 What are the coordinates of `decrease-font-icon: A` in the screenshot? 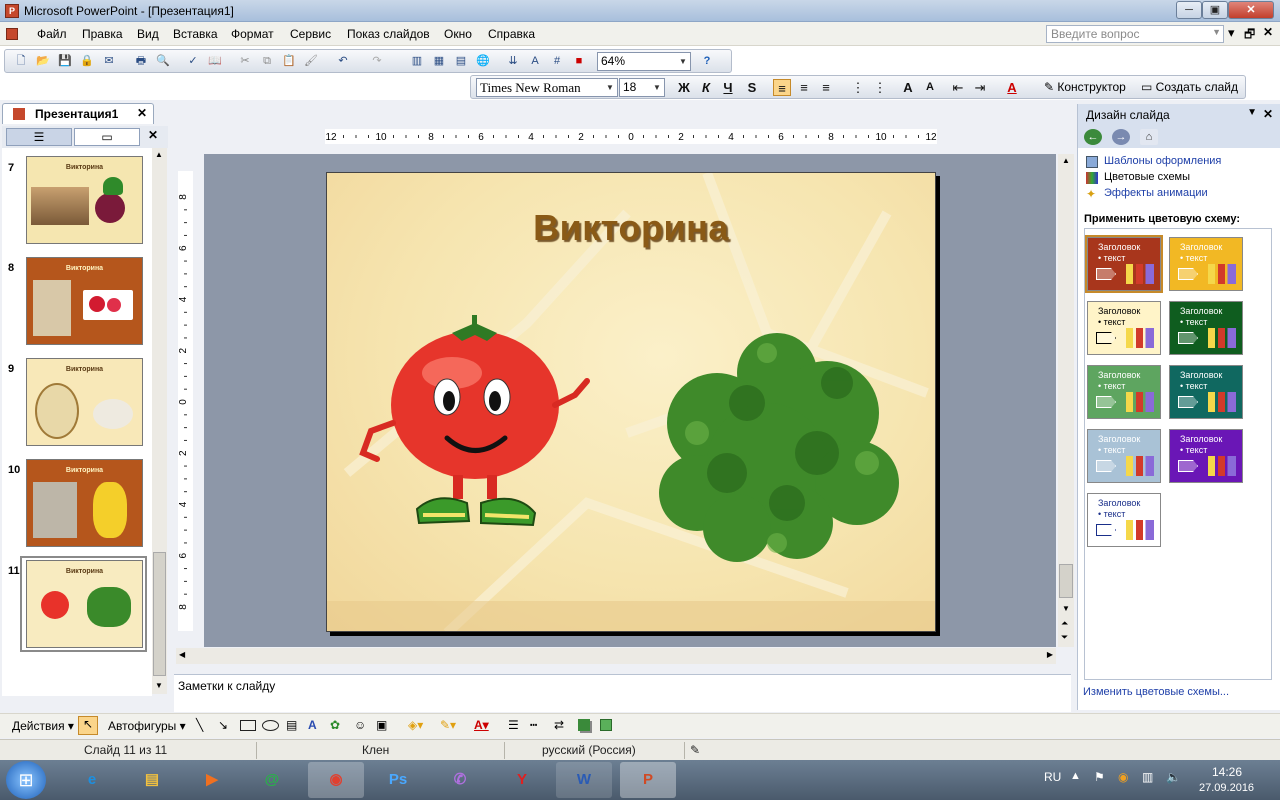 It's located at (930, 87).